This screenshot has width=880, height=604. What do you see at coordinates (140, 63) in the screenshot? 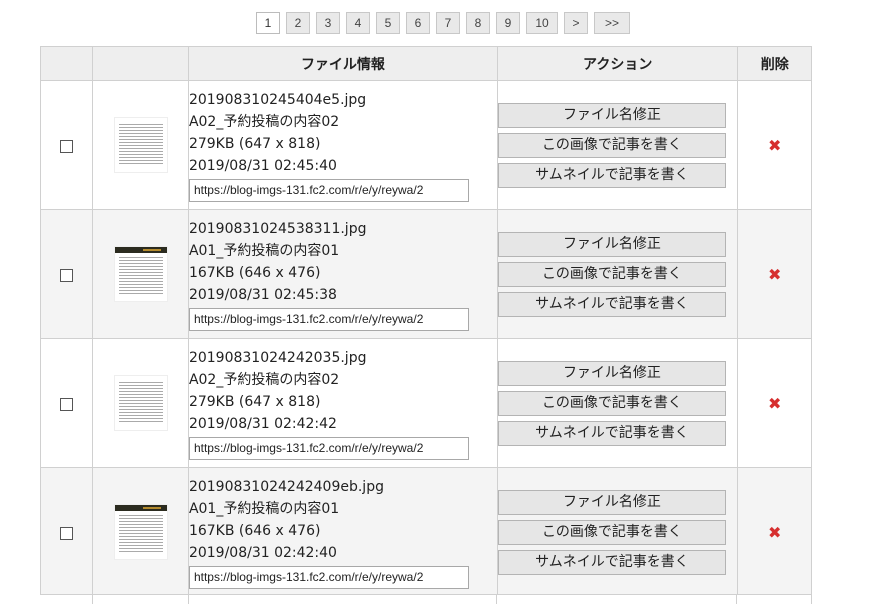
I see `header-thumbnail` at bounding box center [140, 63].